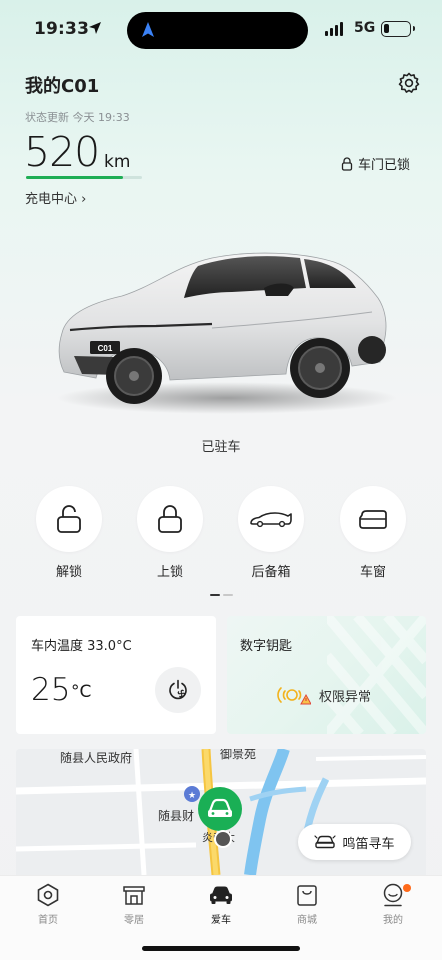  I want to click on digital-key-title: 数字钥匙, so click(266, 646).